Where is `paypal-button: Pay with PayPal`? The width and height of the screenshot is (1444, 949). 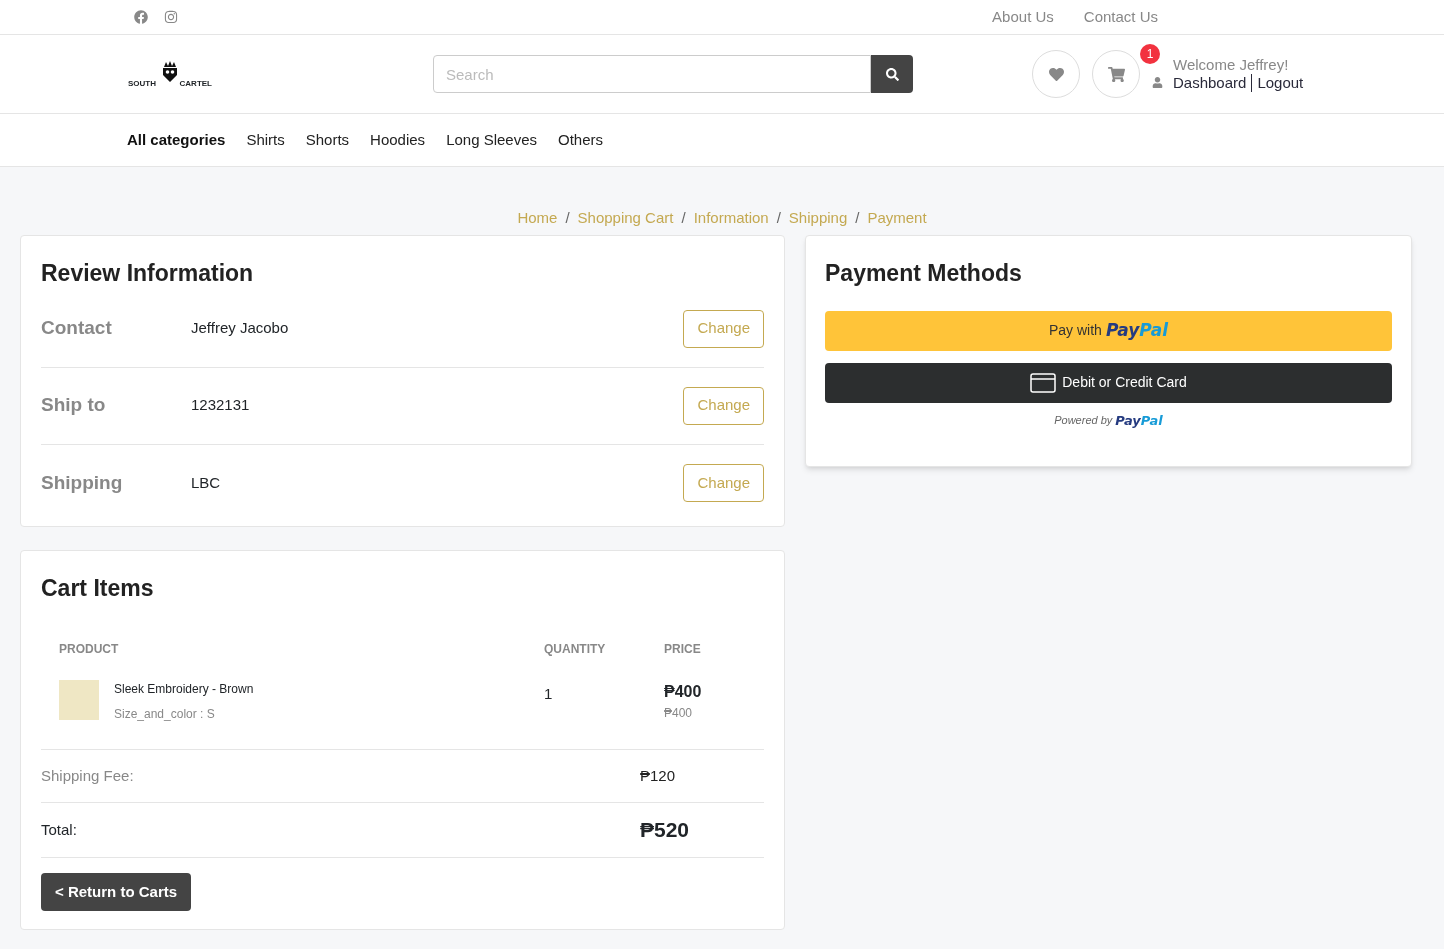
paypal-button: Pay with PayPal is located at coordinates (1108, 330).